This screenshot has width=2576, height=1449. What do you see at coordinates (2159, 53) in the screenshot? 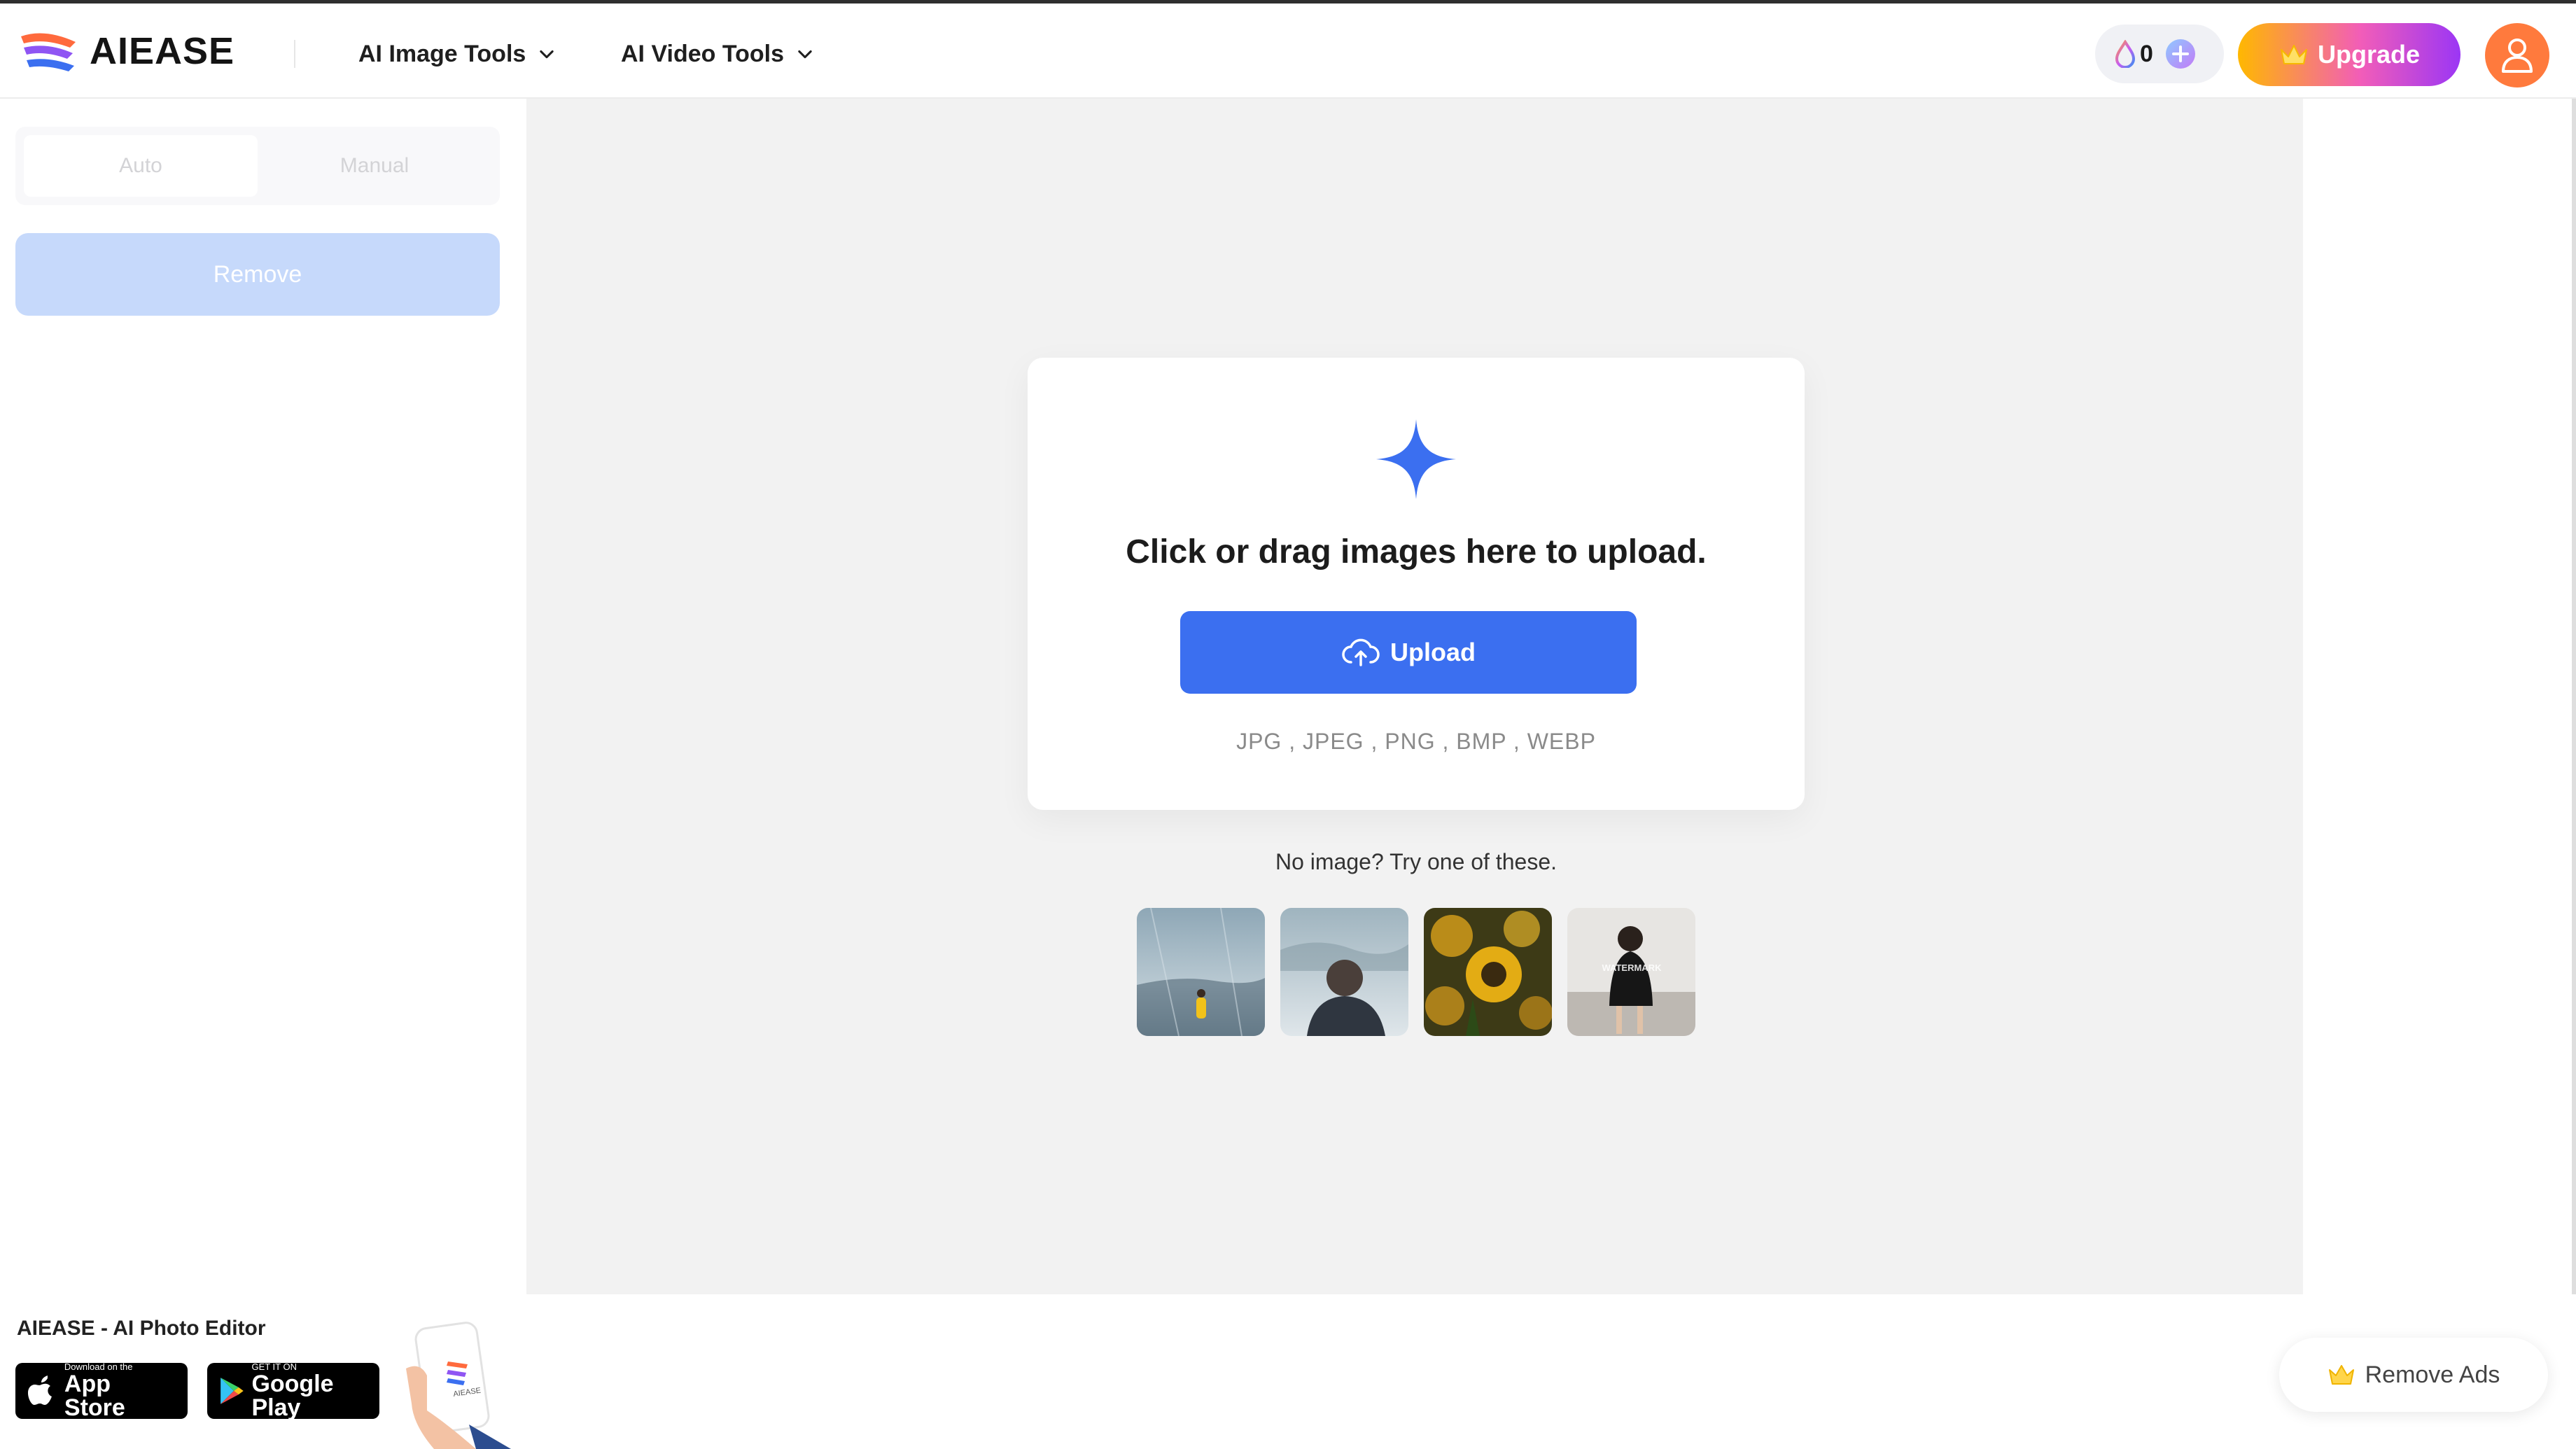
I see `credits-balance: 0` at bounding box center [2159, 53].